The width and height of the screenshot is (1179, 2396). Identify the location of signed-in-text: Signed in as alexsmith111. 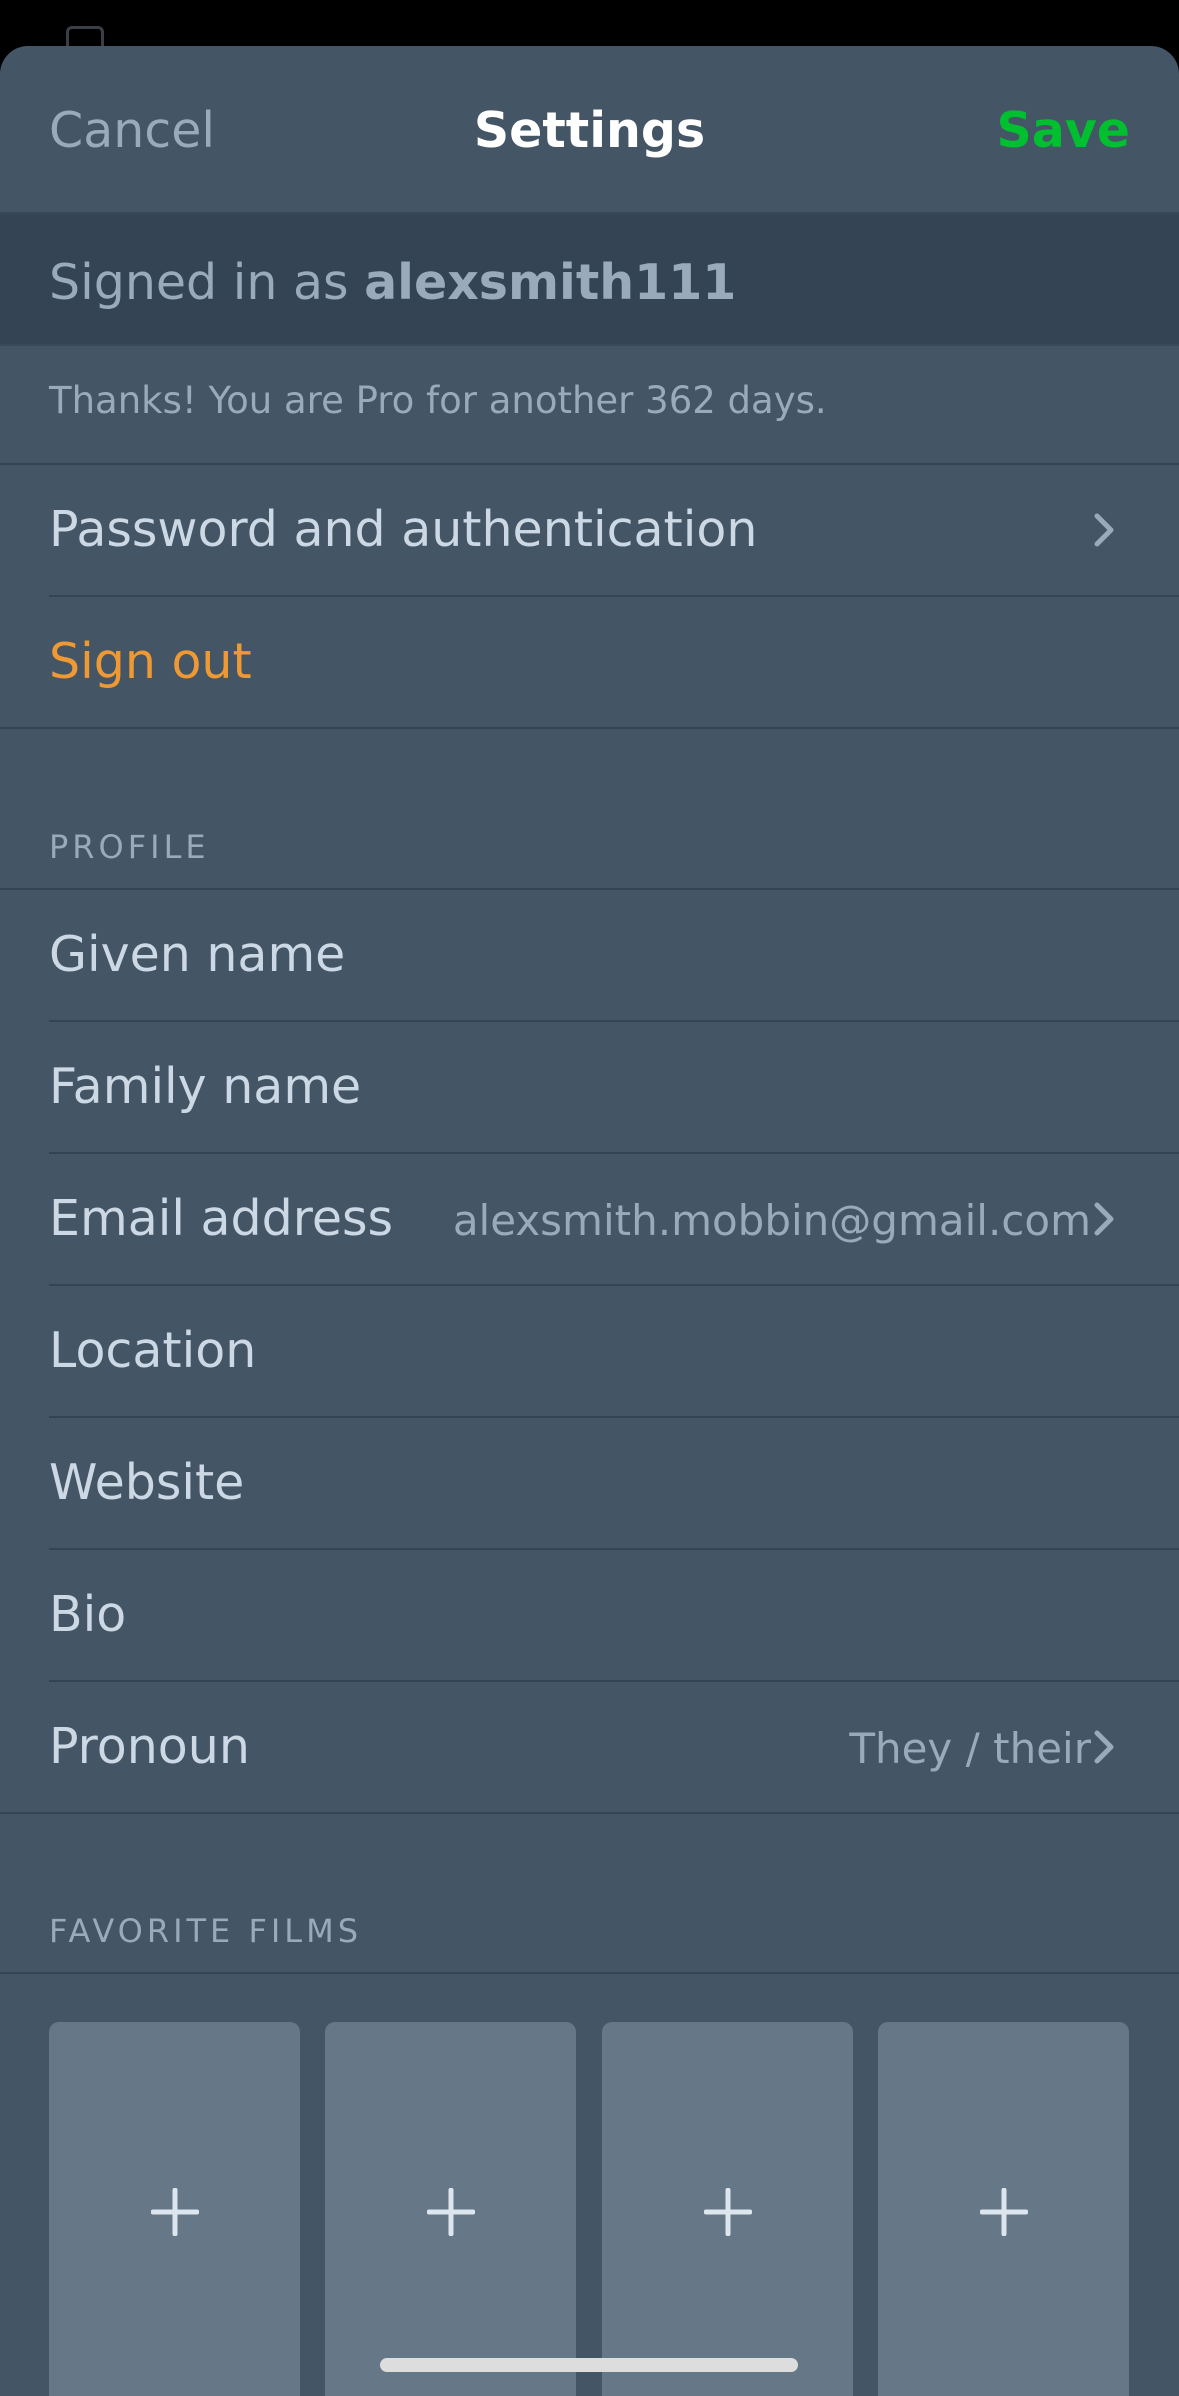
(392, 282).